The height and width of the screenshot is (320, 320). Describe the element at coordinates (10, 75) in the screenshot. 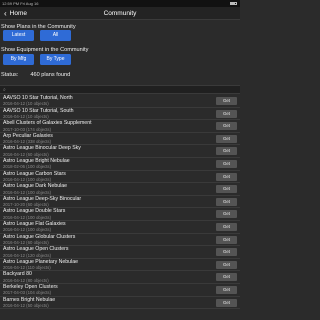

I see `status-label: Status:` at that location.